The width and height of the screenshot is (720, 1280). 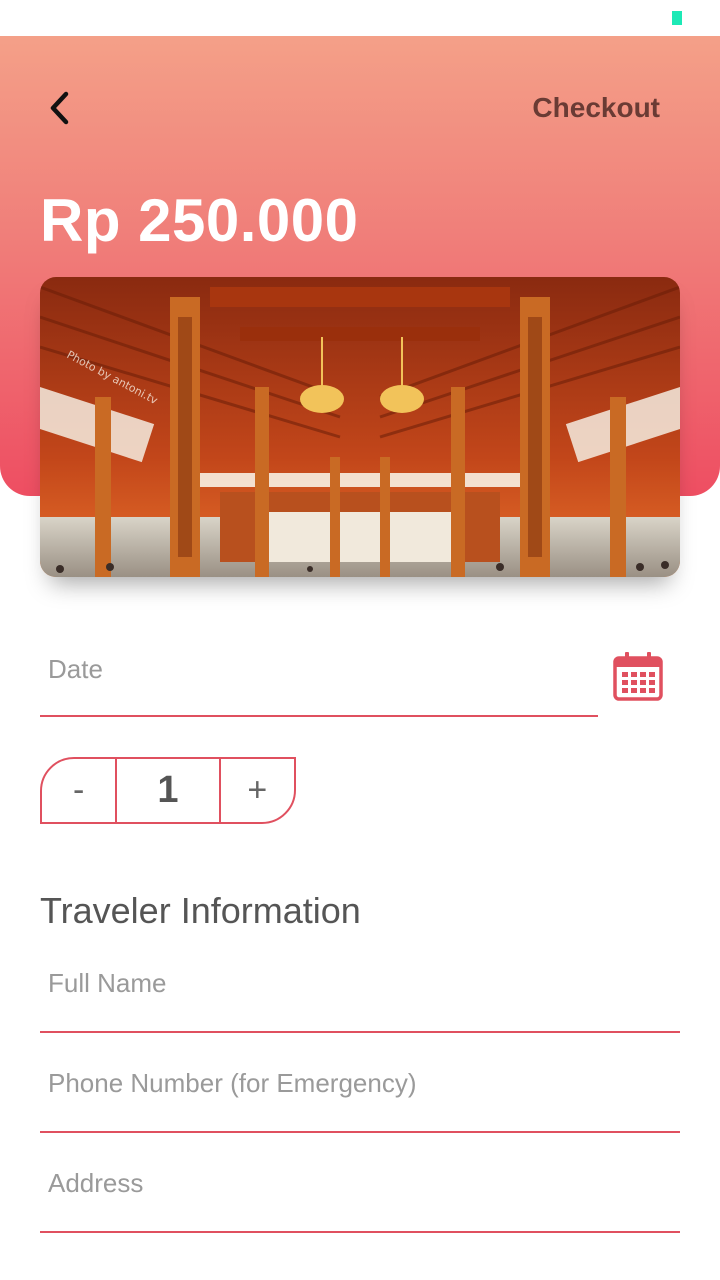 What do you see at coordinates (96, 1183) in the screenshot?
I see `address-placeholder: Address` at bounding box center [96, 1183].